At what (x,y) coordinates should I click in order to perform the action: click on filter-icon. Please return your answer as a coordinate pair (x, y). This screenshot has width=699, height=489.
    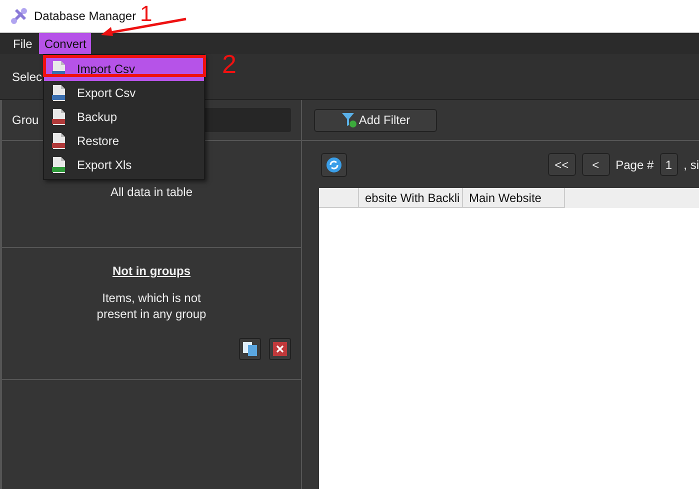
    Looking at the image, I should click on (348, 120).